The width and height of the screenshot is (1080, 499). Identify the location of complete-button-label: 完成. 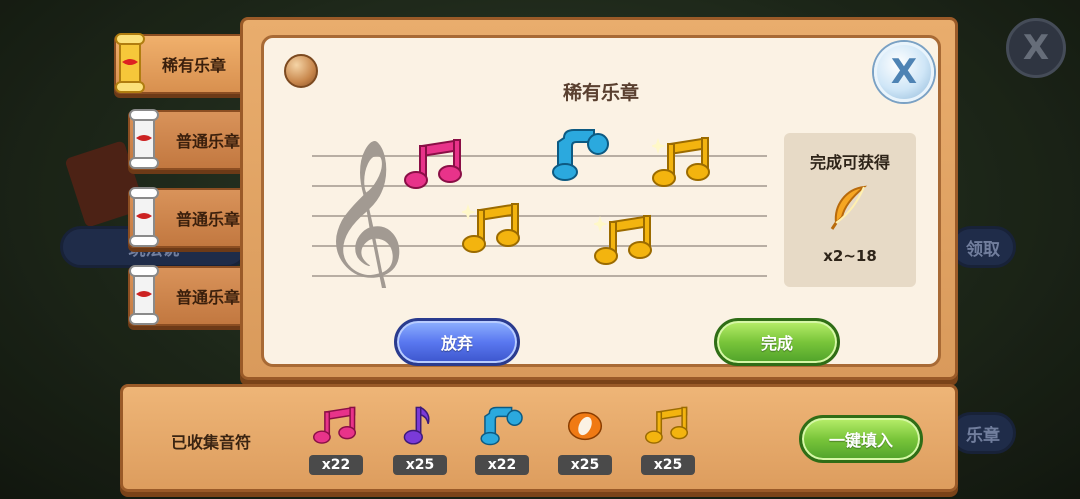
(776, 343).